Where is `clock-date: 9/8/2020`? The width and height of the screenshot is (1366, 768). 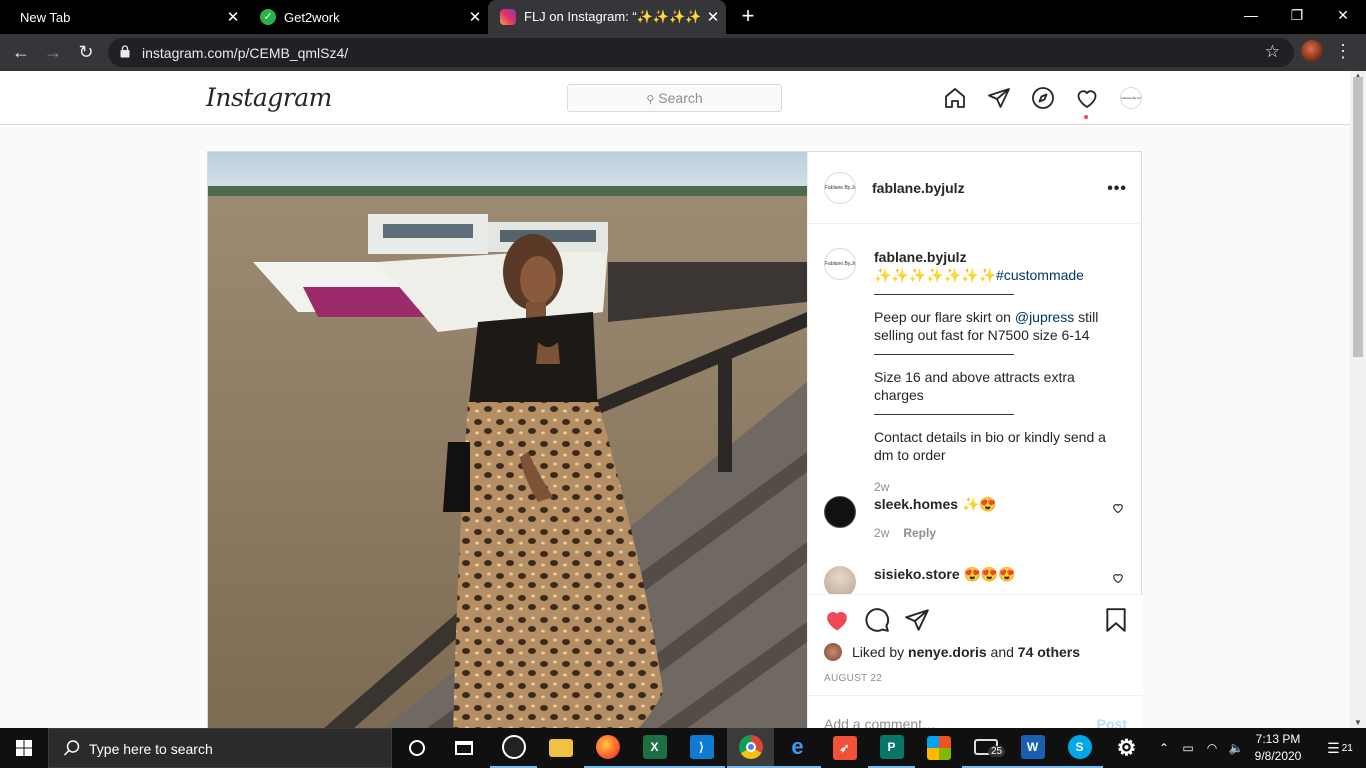
clock-date: 9/8/2020 is located at coordinates (1278, 756).